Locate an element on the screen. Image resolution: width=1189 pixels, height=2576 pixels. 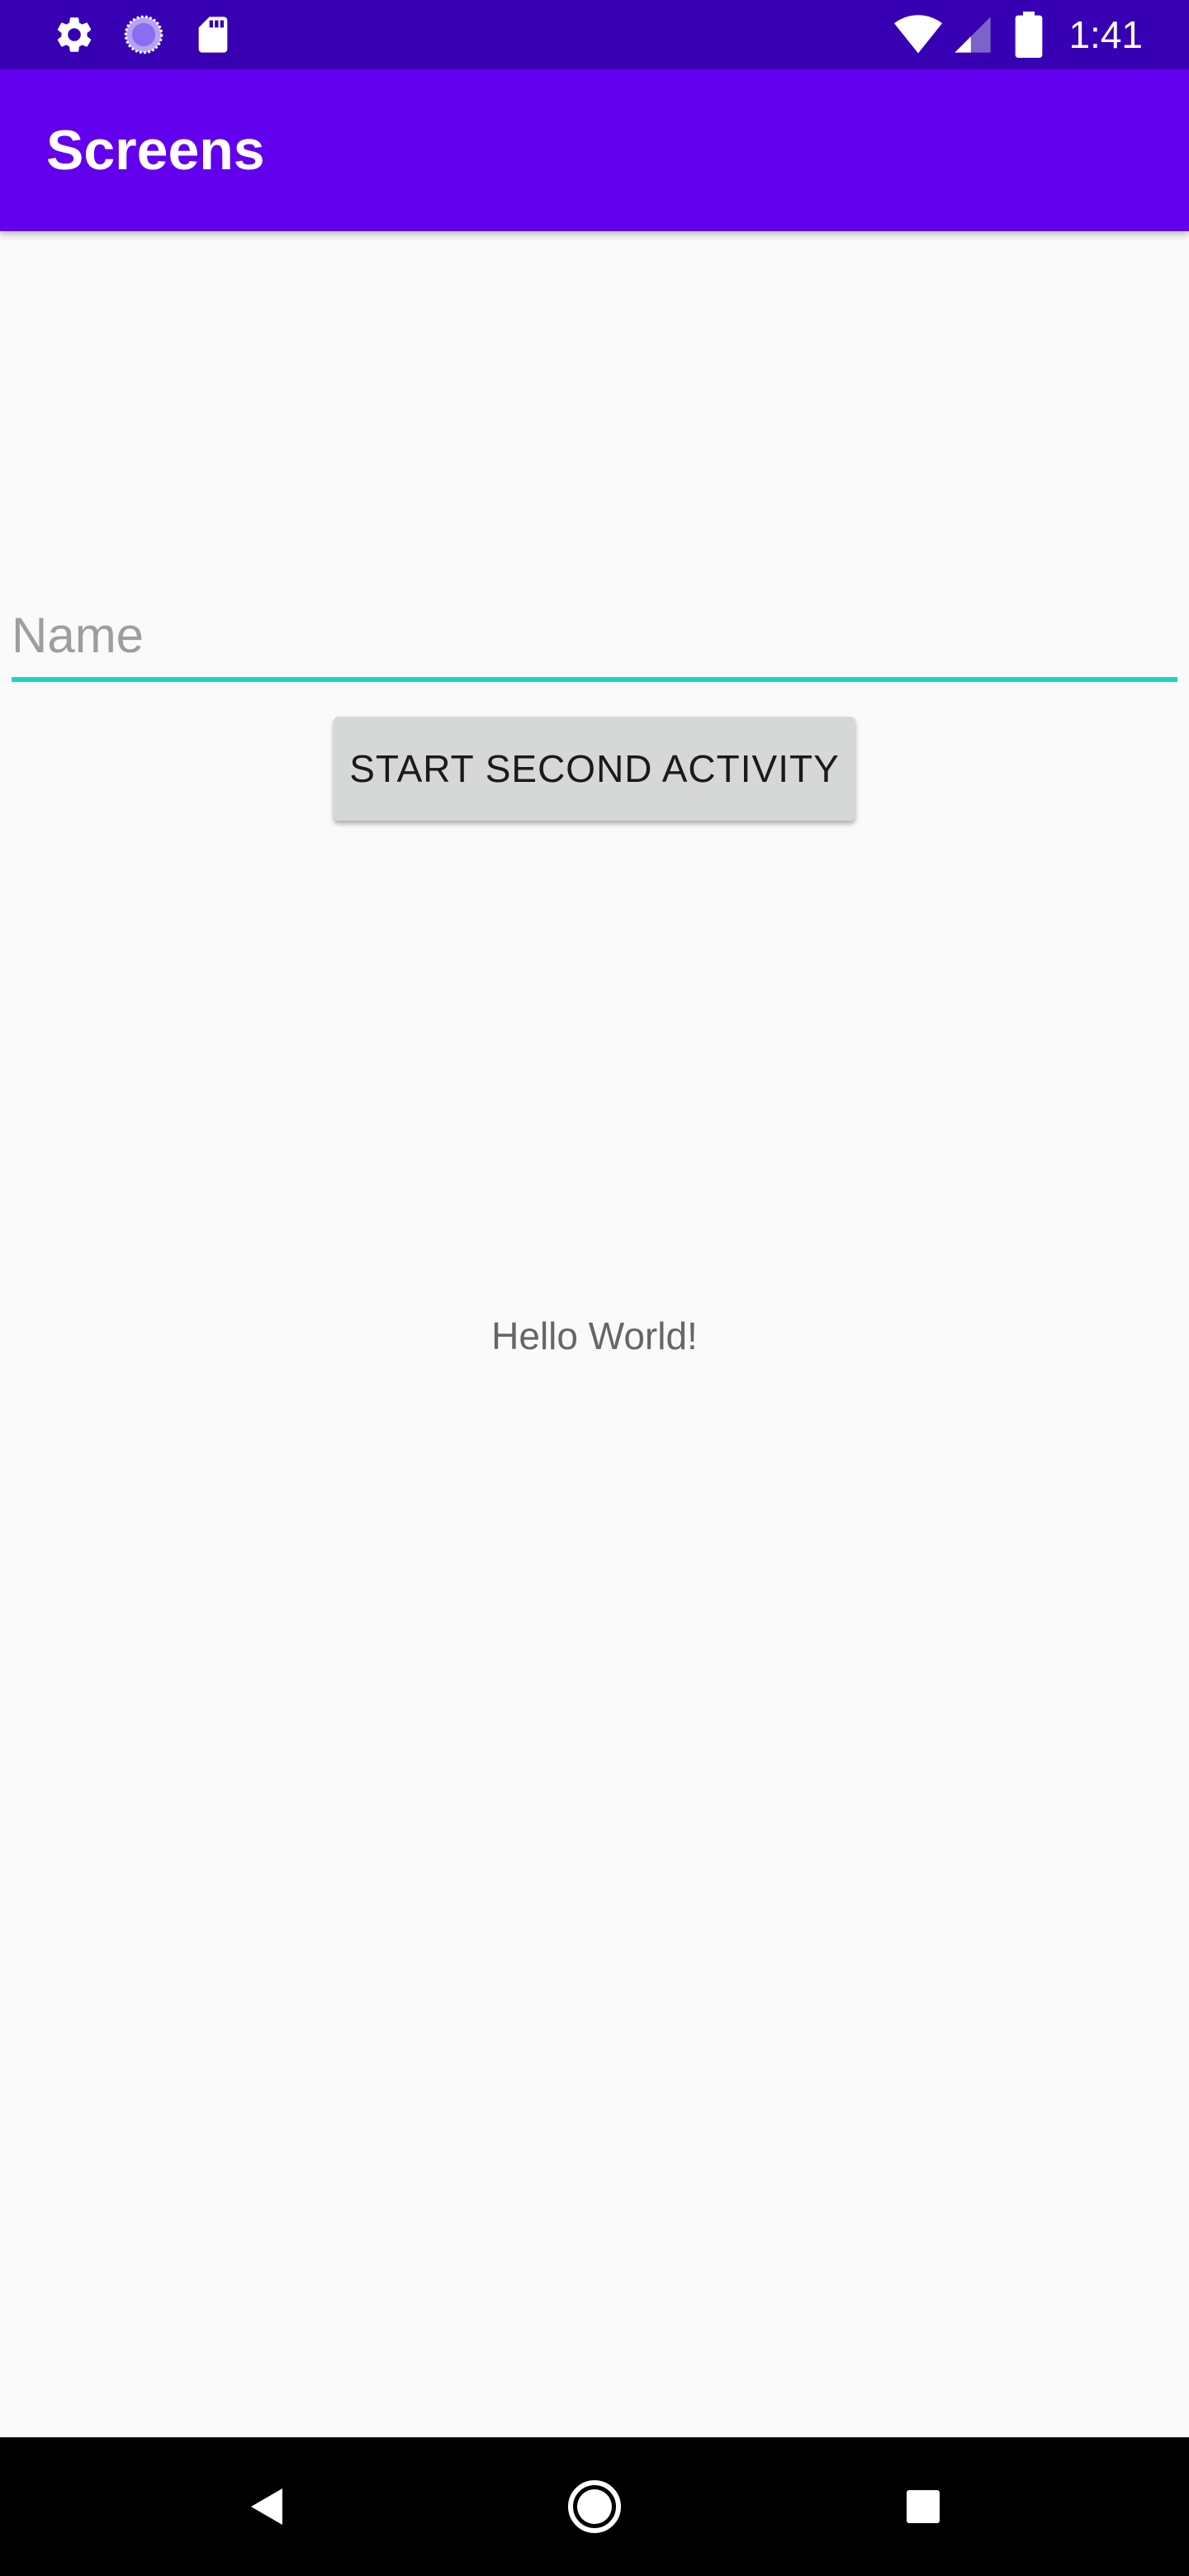
battery-icon is located at coordinates (1028, 35).